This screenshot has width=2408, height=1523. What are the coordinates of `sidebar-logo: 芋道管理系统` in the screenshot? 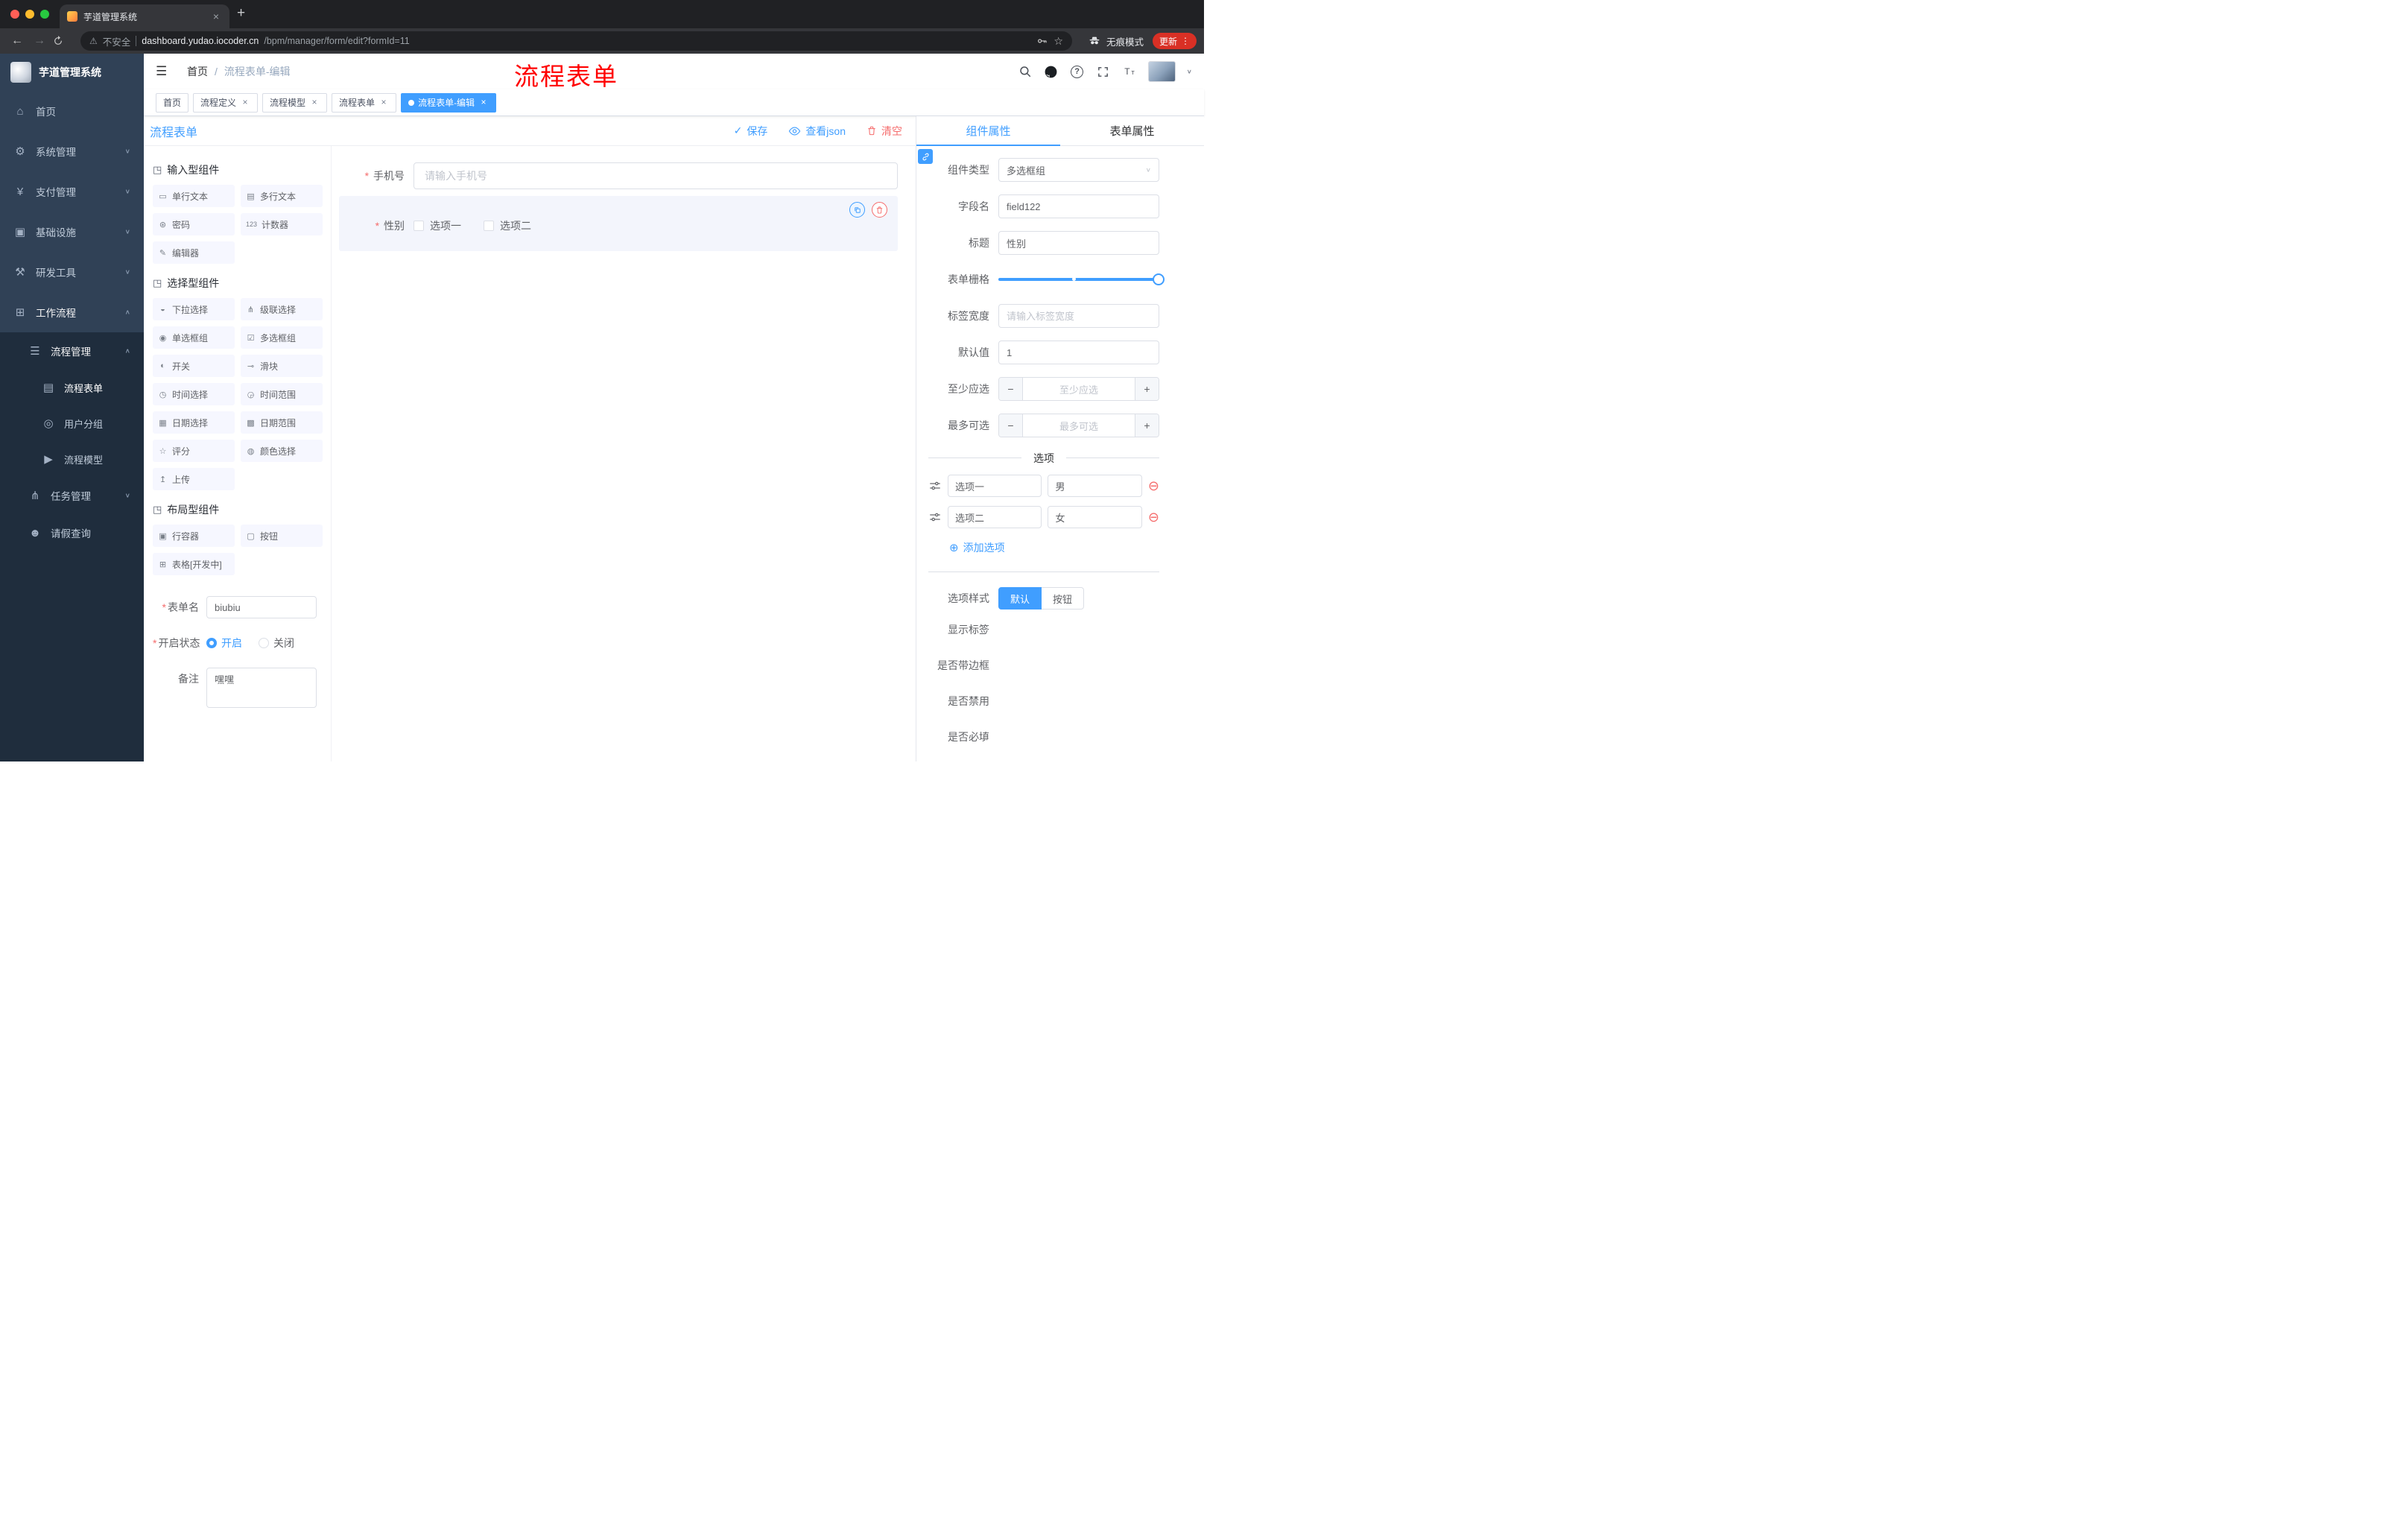 It's located at (72, 72).